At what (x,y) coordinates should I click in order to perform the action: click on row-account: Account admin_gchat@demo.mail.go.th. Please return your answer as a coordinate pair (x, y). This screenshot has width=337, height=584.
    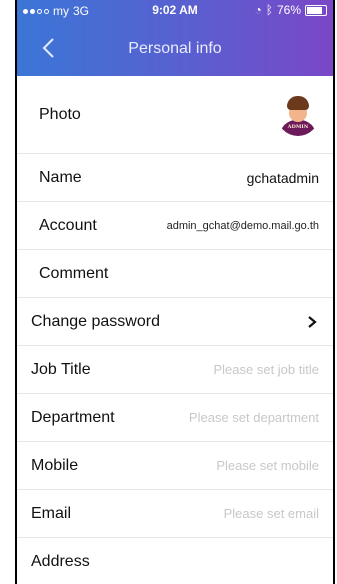
    Looking at the image, I should click on (175, 226).